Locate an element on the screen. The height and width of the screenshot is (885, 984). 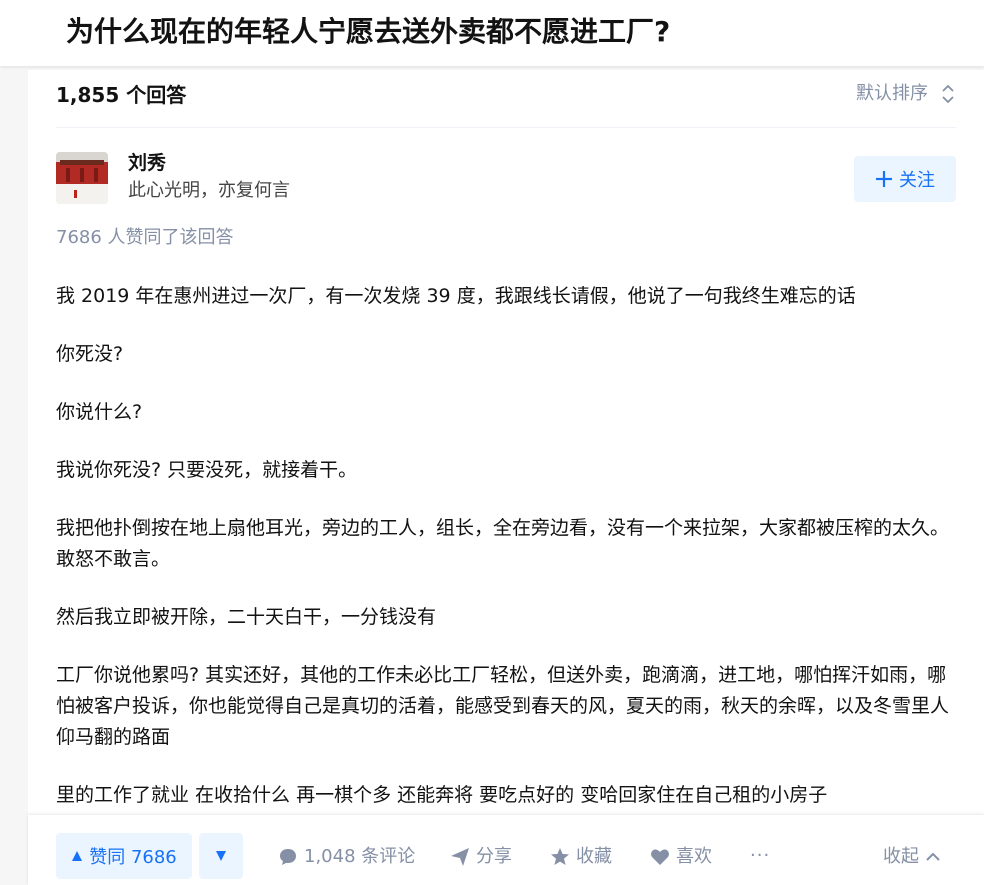
question-header: 为什么现在的年轻人宁愿去送外卖都不愿进工厂? is located at coordinates (492, 33).